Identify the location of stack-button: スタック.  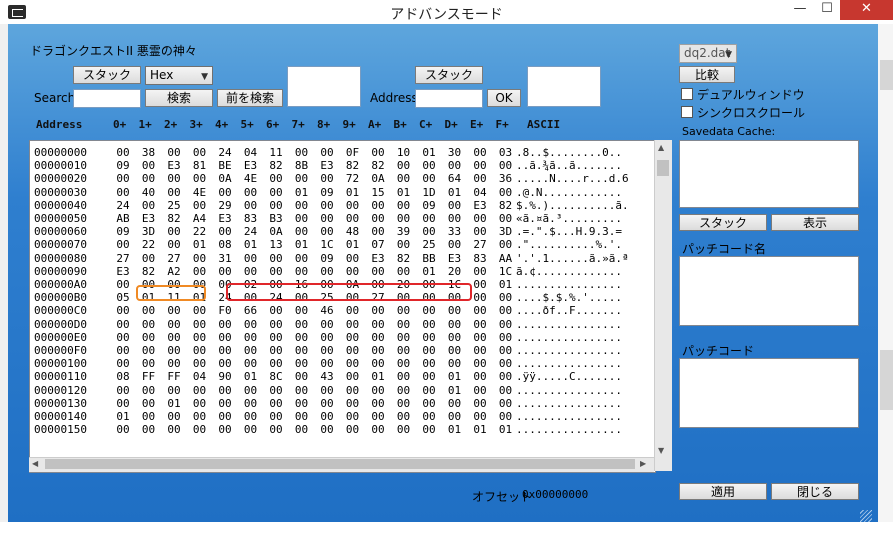
(107, 75).